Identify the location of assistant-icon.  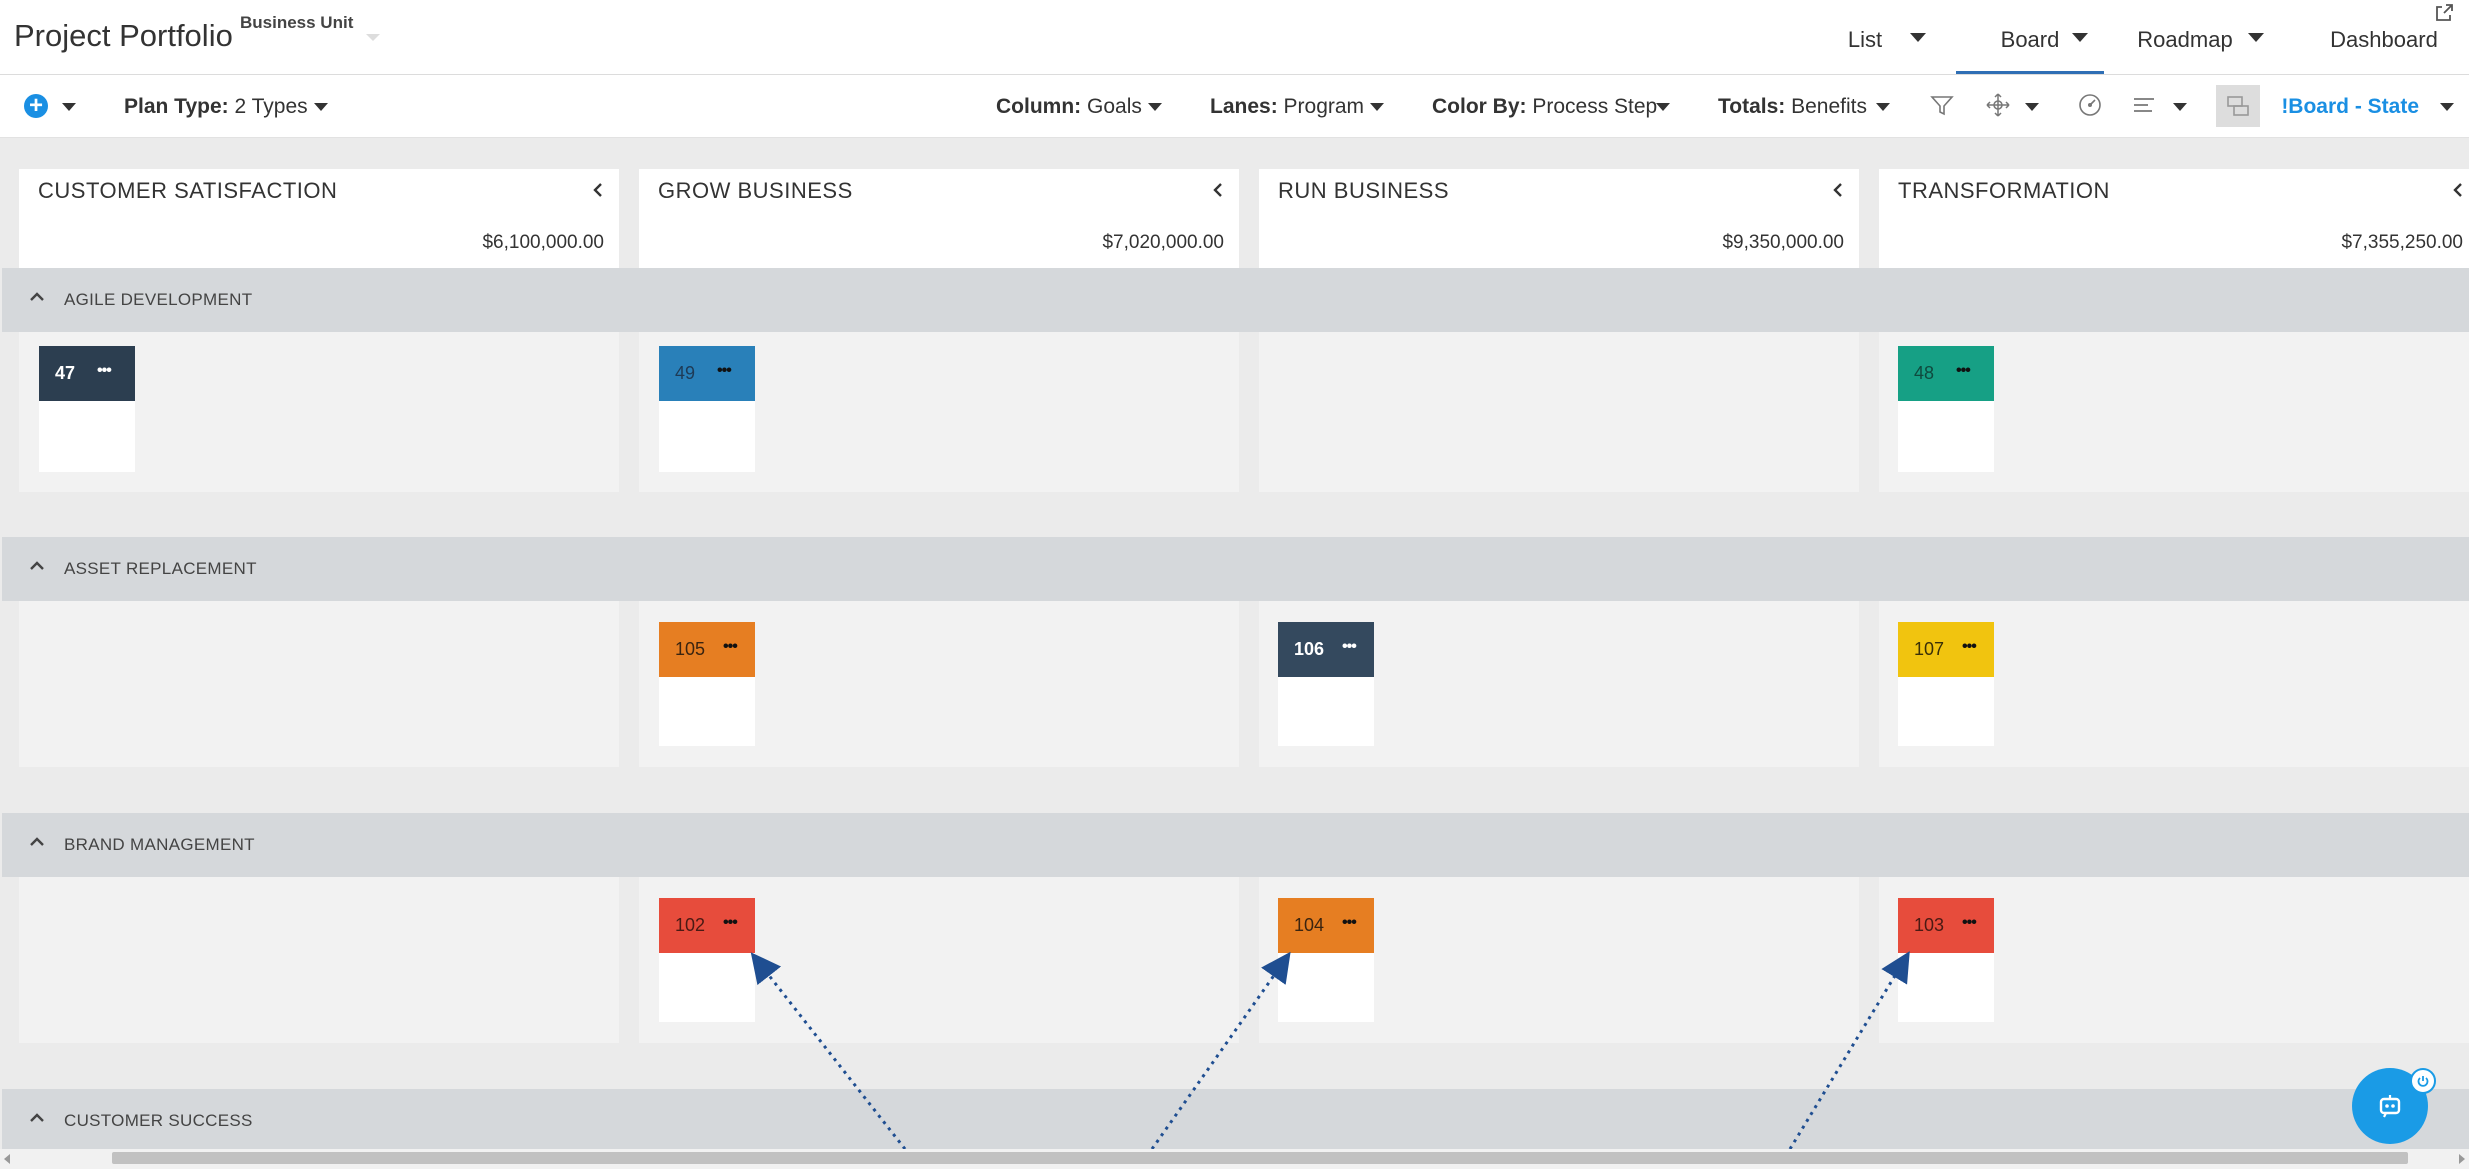
(2390, 1106).